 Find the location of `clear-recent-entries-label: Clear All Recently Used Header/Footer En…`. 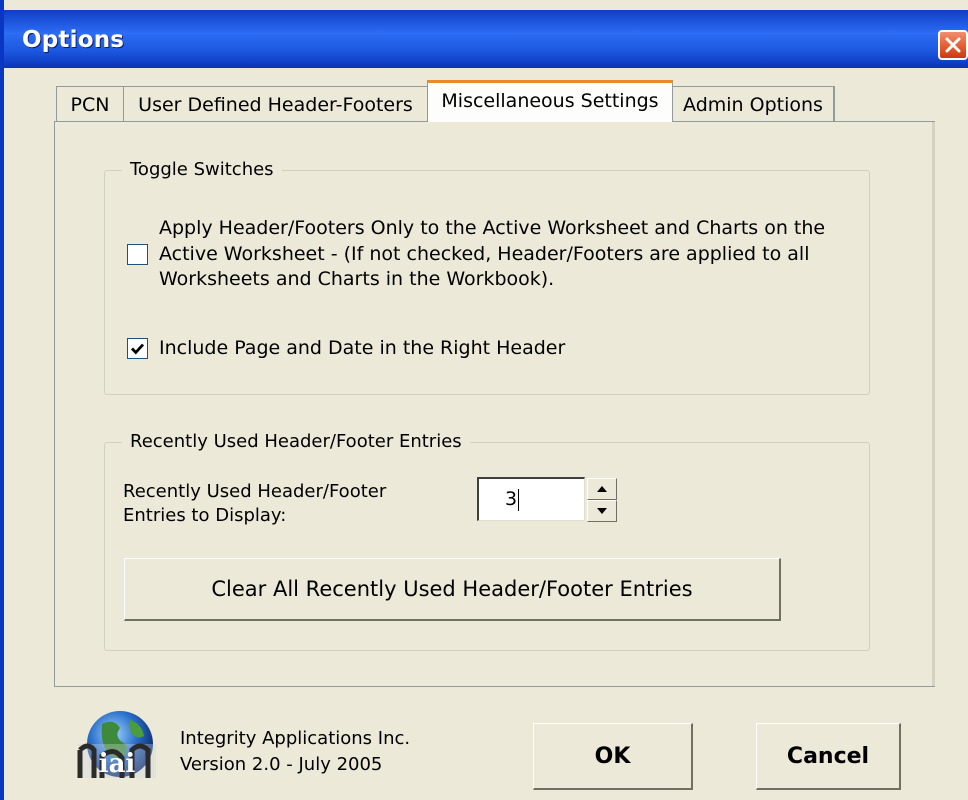

clear-recent-entries-label: Clear All Recently Used Header/Footer En… is located at coordinates (452, 589).